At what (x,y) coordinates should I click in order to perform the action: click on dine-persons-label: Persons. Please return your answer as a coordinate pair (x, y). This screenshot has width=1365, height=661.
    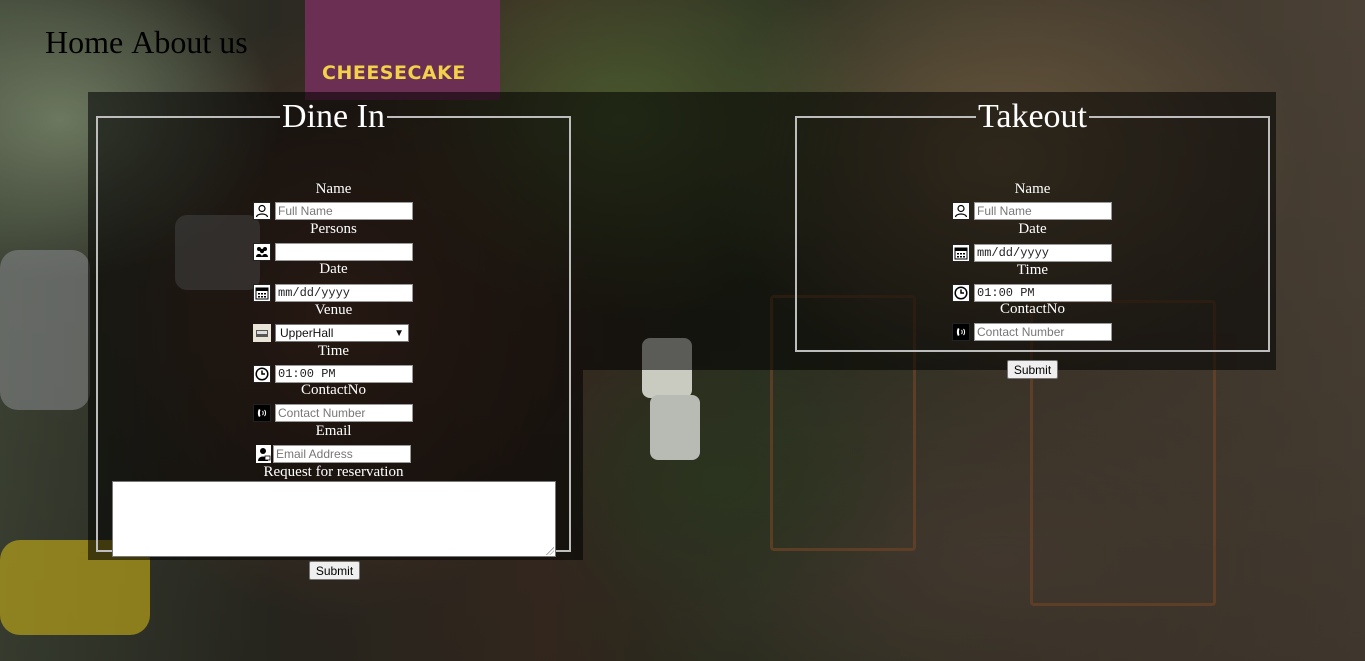
    Looking at the image, I should click on (333, 229).